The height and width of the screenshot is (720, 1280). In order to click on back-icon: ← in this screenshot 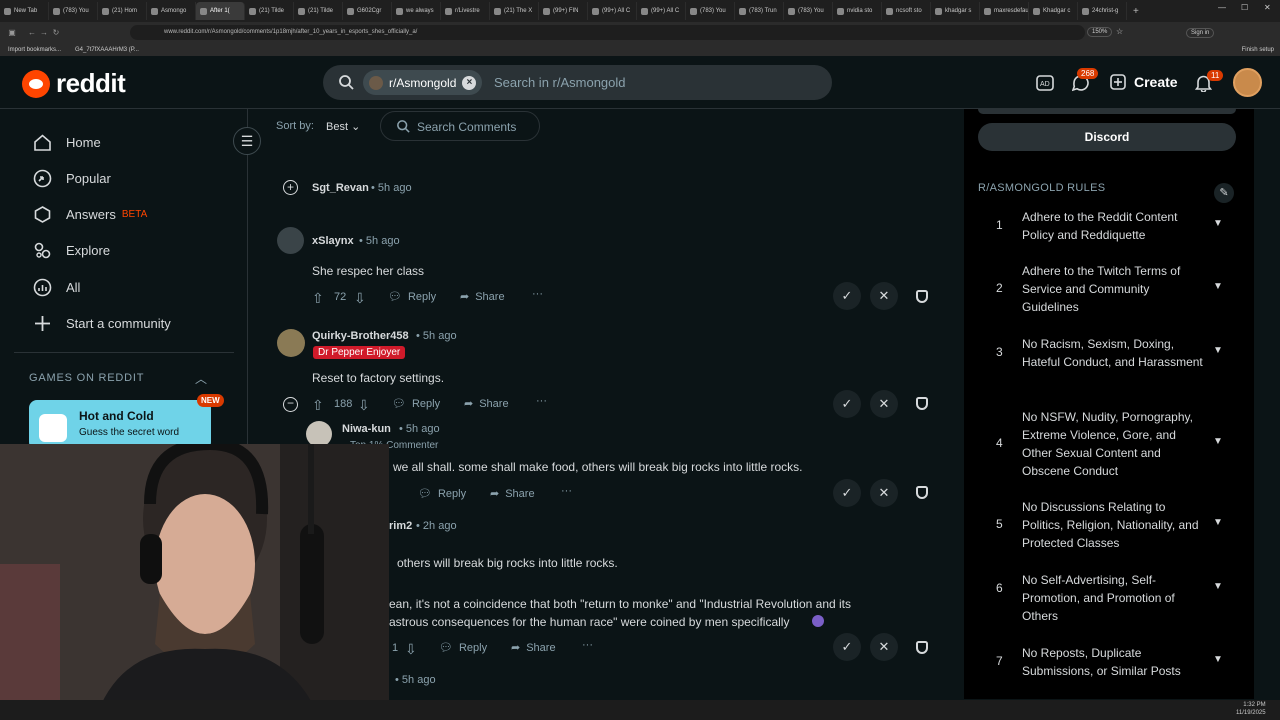, I will do `click(32, 32)`.